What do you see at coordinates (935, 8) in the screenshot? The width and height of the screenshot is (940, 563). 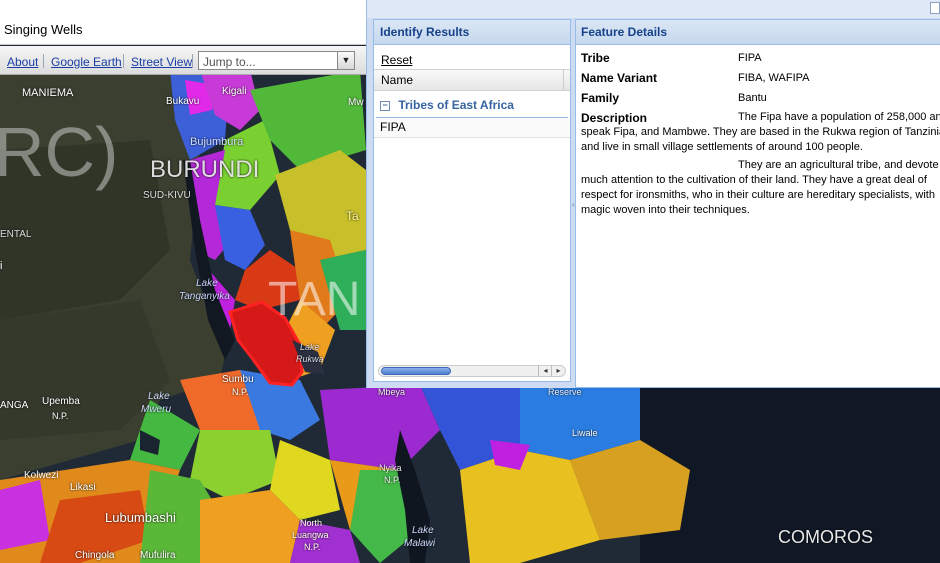 I see `panel-tool-icon` at bounding box center [935, 8].